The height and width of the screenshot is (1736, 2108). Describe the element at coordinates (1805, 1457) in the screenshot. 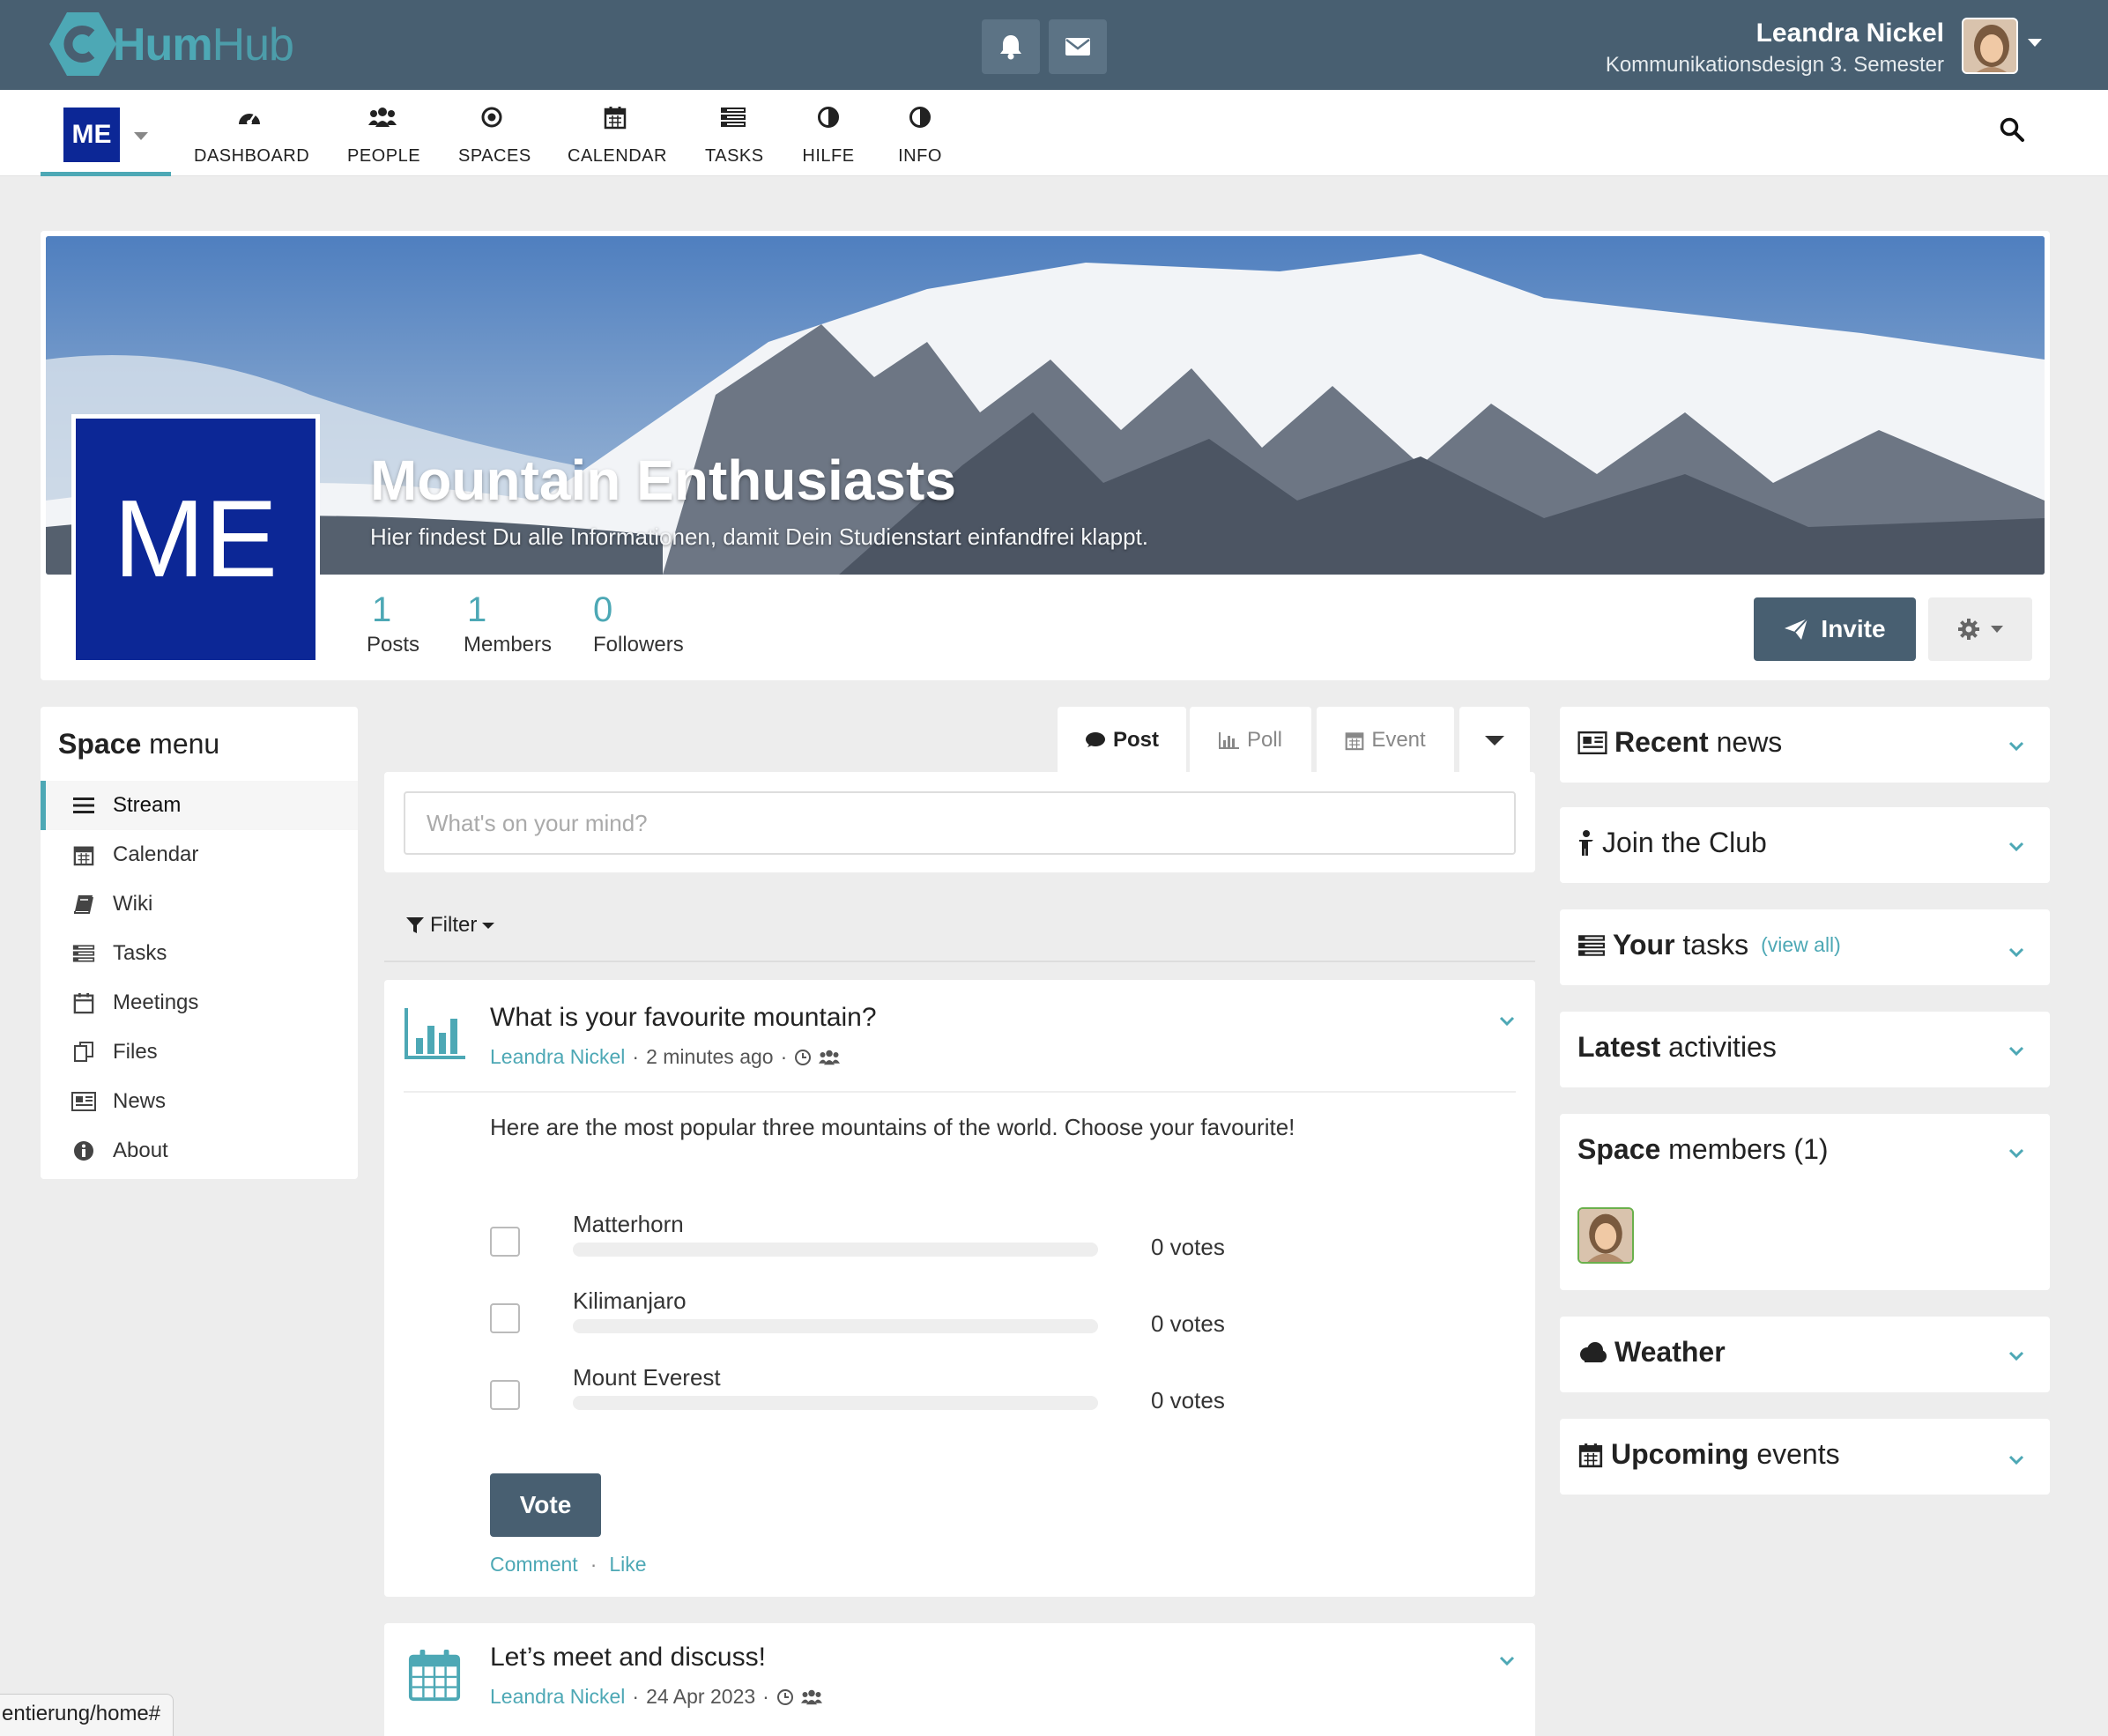

I see `widget-upcoming-events: Upcoming events` at that location.